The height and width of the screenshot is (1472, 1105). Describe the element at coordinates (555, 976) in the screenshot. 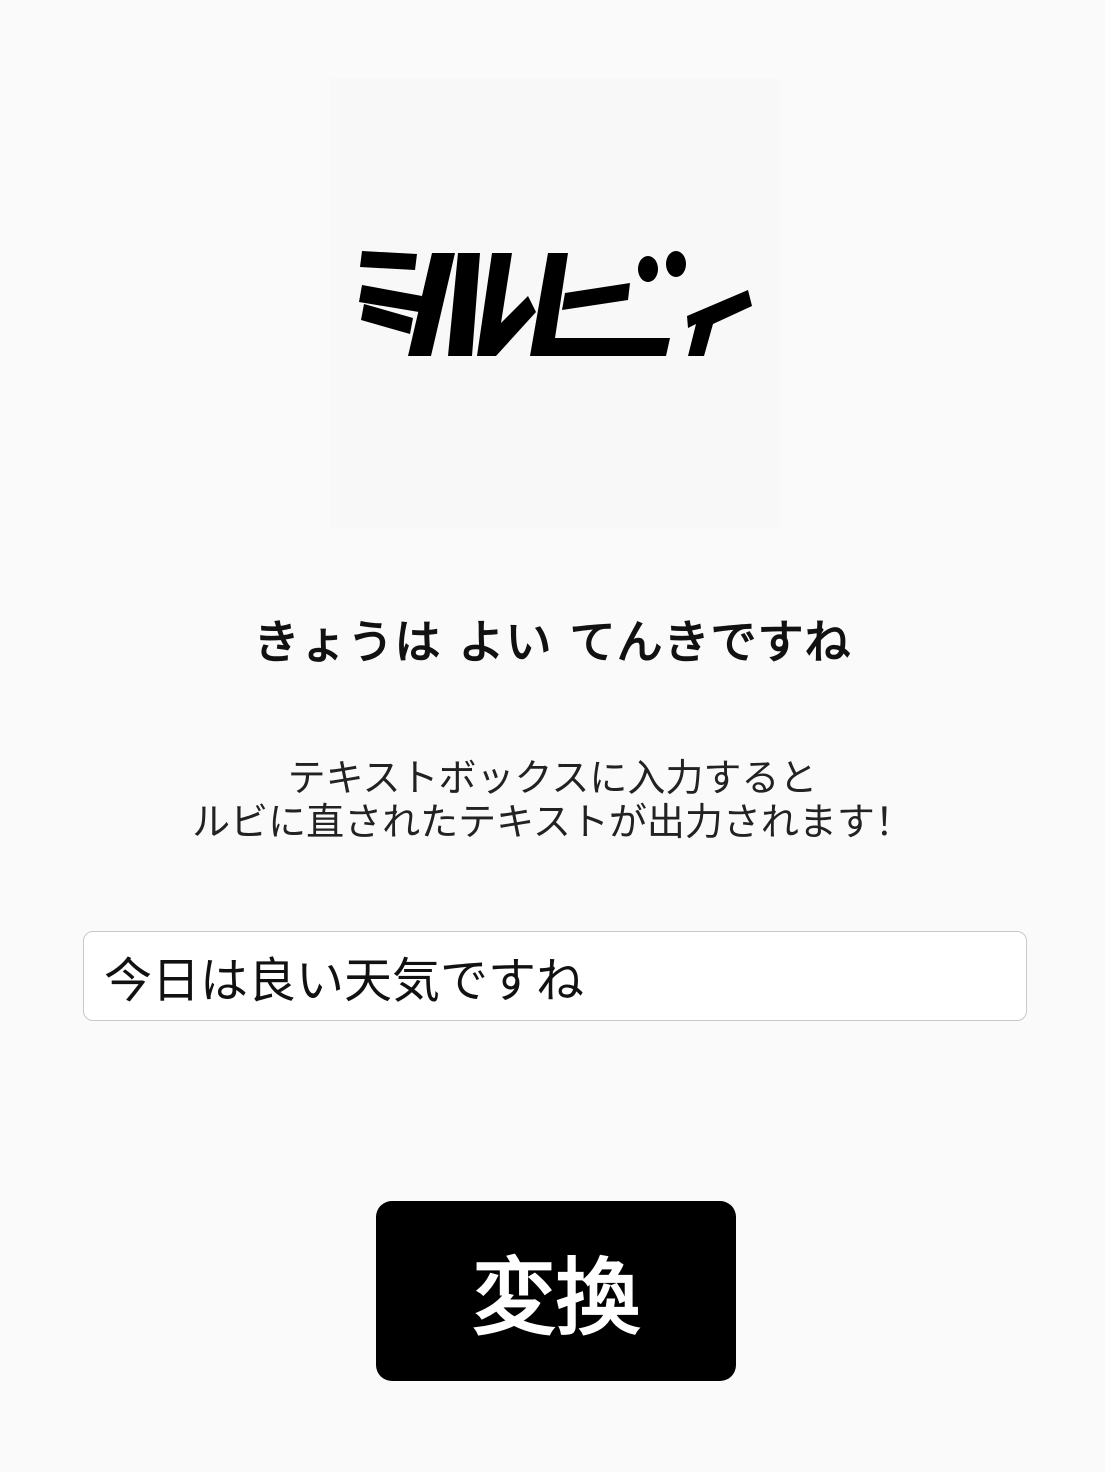

I see `text-input-field` at that location.